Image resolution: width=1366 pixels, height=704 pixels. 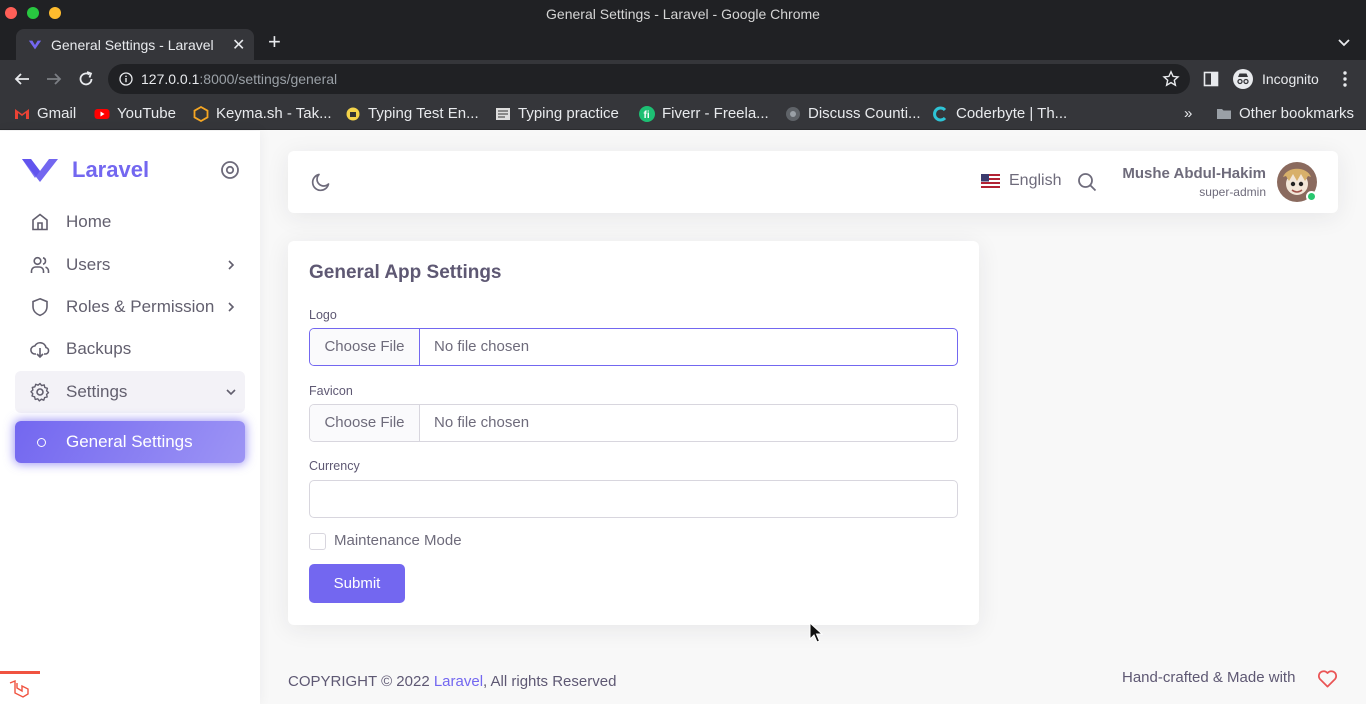 What do you see at coordinates (633, 423) in the screenshot?
I see `favicon-file-input: Choose File No file chosen` at bounding box center [633, 423].